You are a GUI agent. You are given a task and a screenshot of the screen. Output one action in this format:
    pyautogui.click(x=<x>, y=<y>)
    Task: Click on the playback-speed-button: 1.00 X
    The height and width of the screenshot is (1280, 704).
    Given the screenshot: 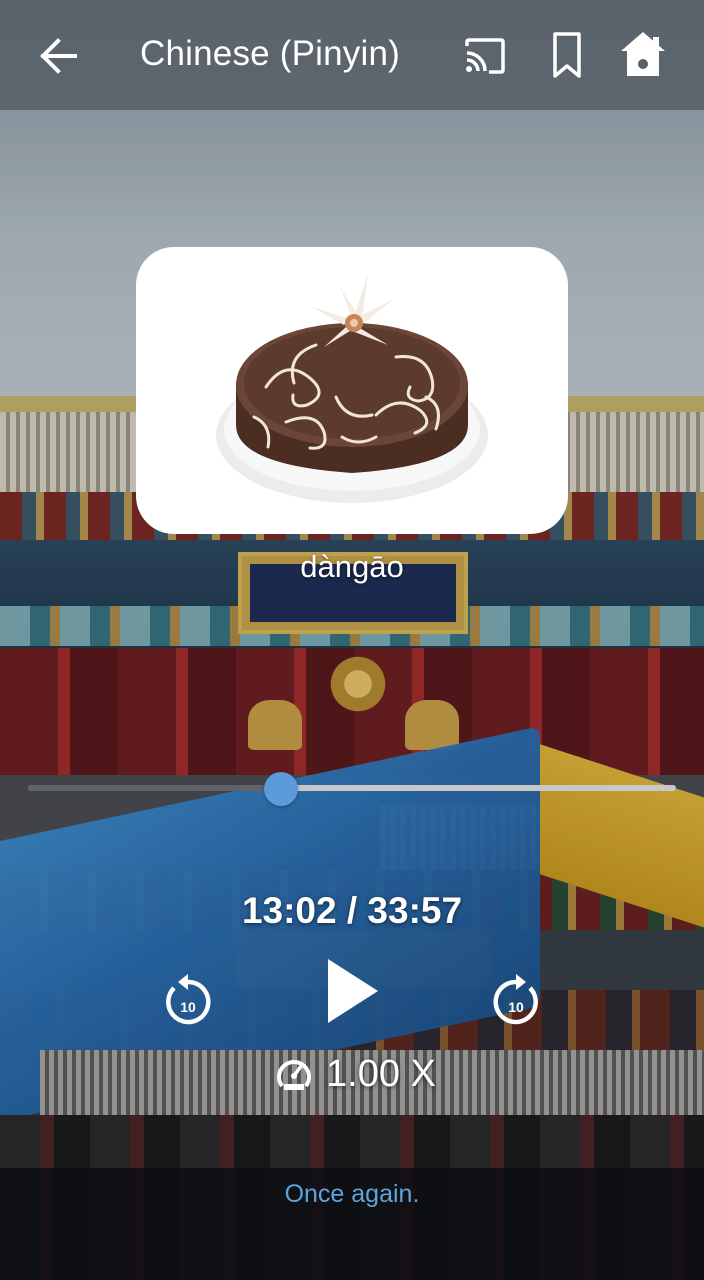 What is the action you would take?
    pyautogui.click(x=355, y=1074)
    